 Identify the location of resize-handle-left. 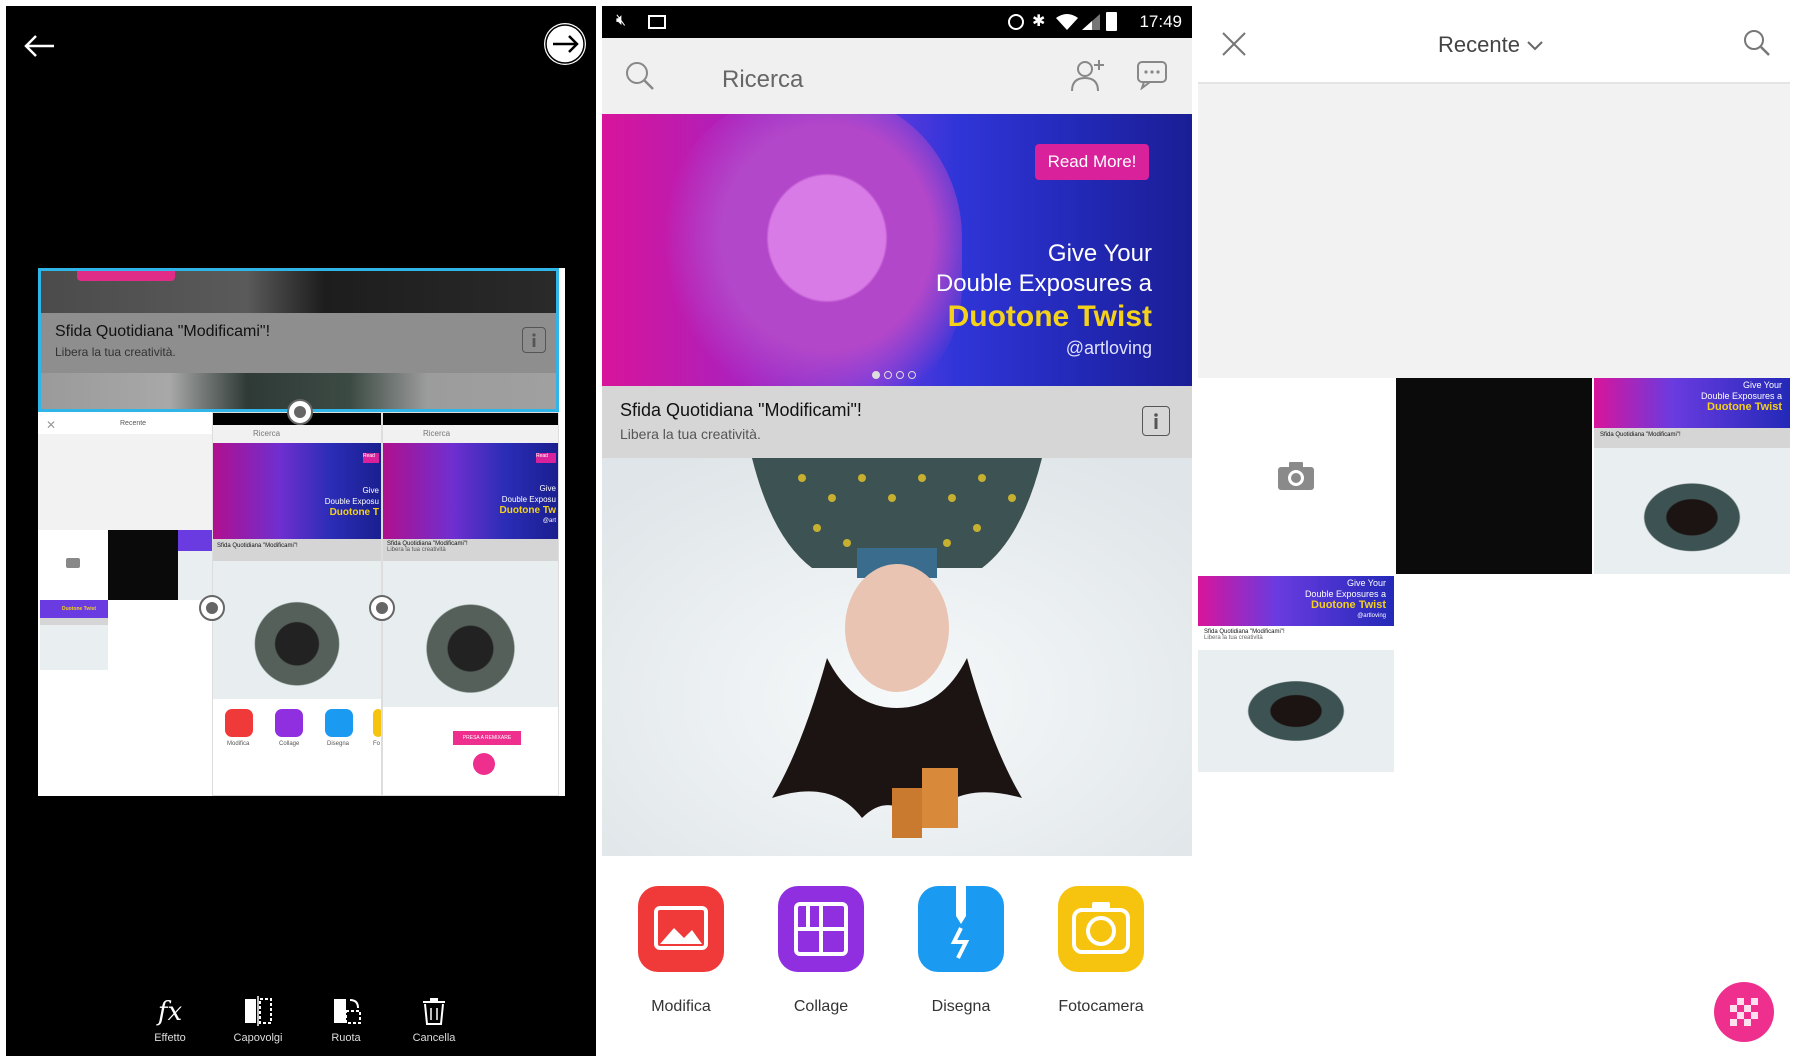
(212, 608).